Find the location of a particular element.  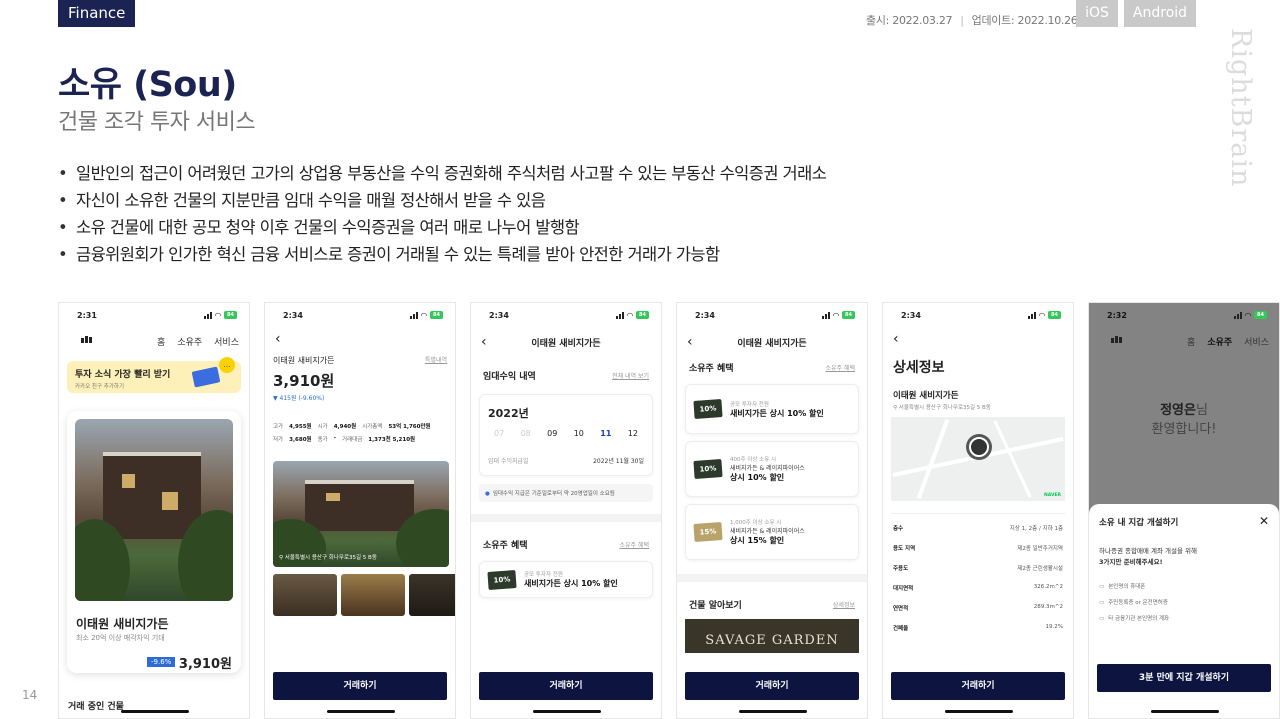

battery-icon: 84 is located at coordinates (848, 315).